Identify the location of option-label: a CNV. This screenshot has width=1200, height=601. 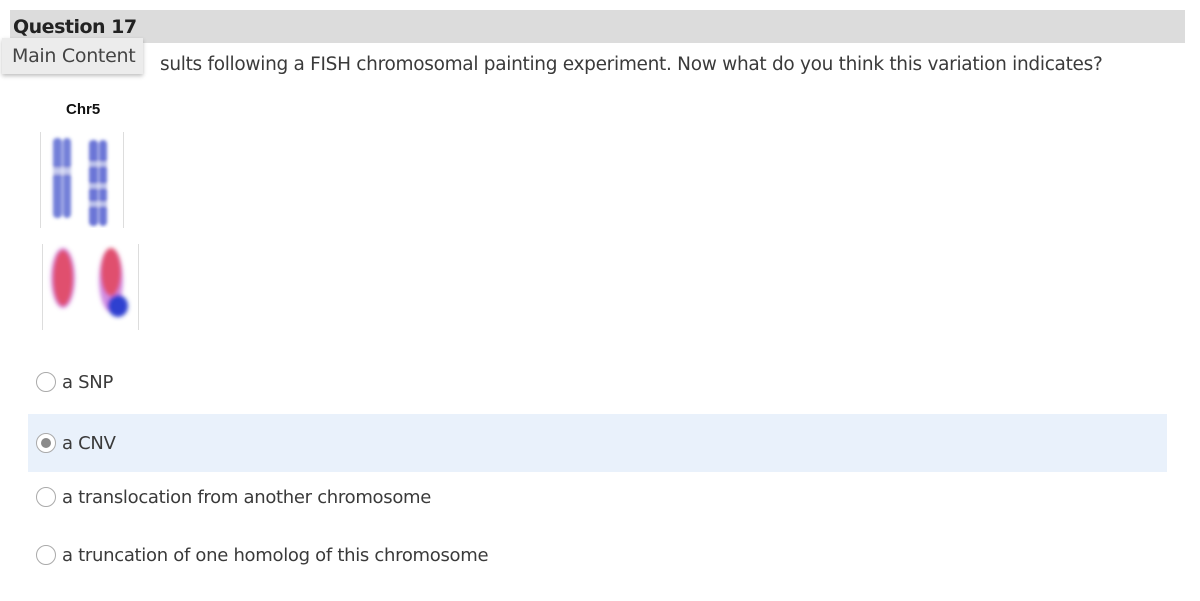
(89, 443).